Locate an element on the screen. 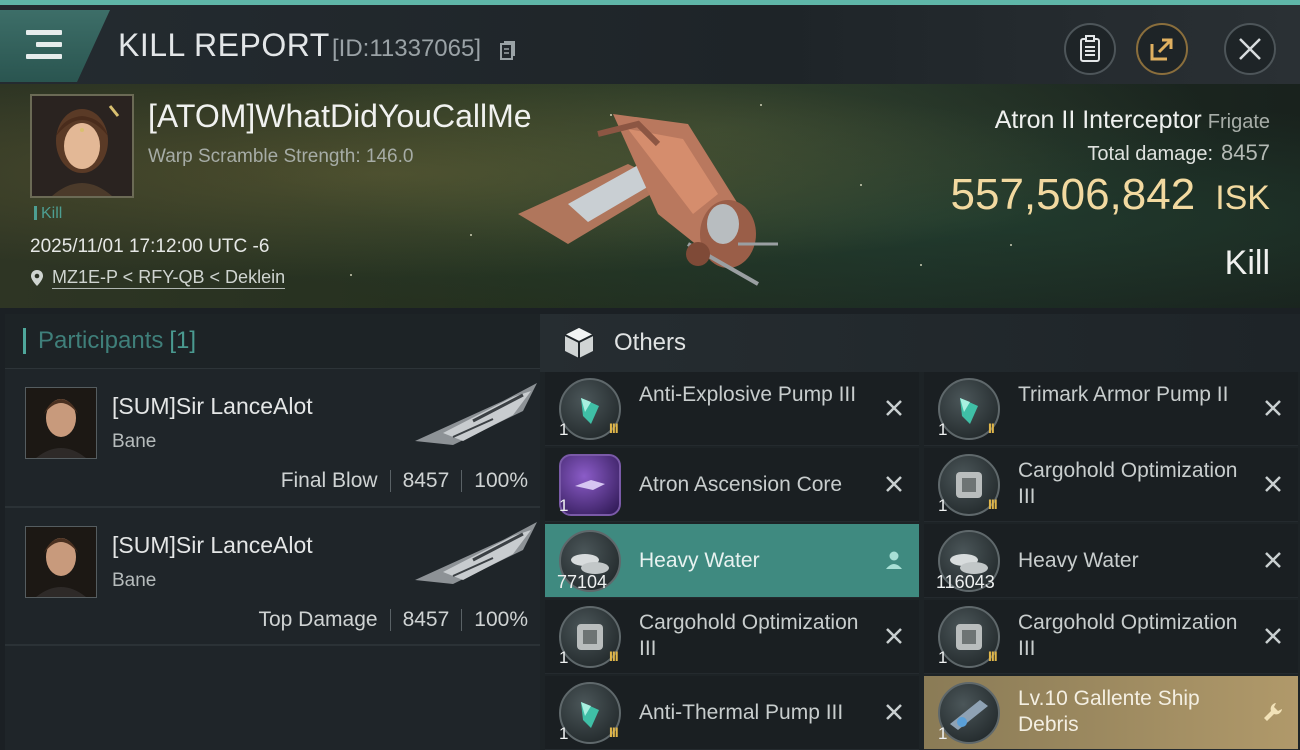 The width and height of the screenshot is (1300, 750). victim-name: [ATOM]WhatDidYouCallMe is located at coordinates (340, 116).